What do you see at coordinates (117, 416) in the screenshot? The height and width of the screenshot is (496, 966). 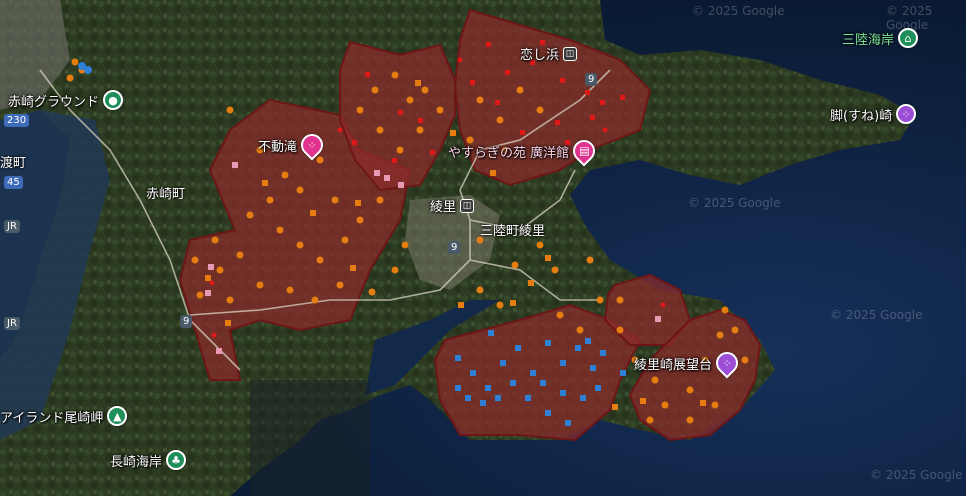 I see `park-icon: ▲` at bounding box center [117, 416].